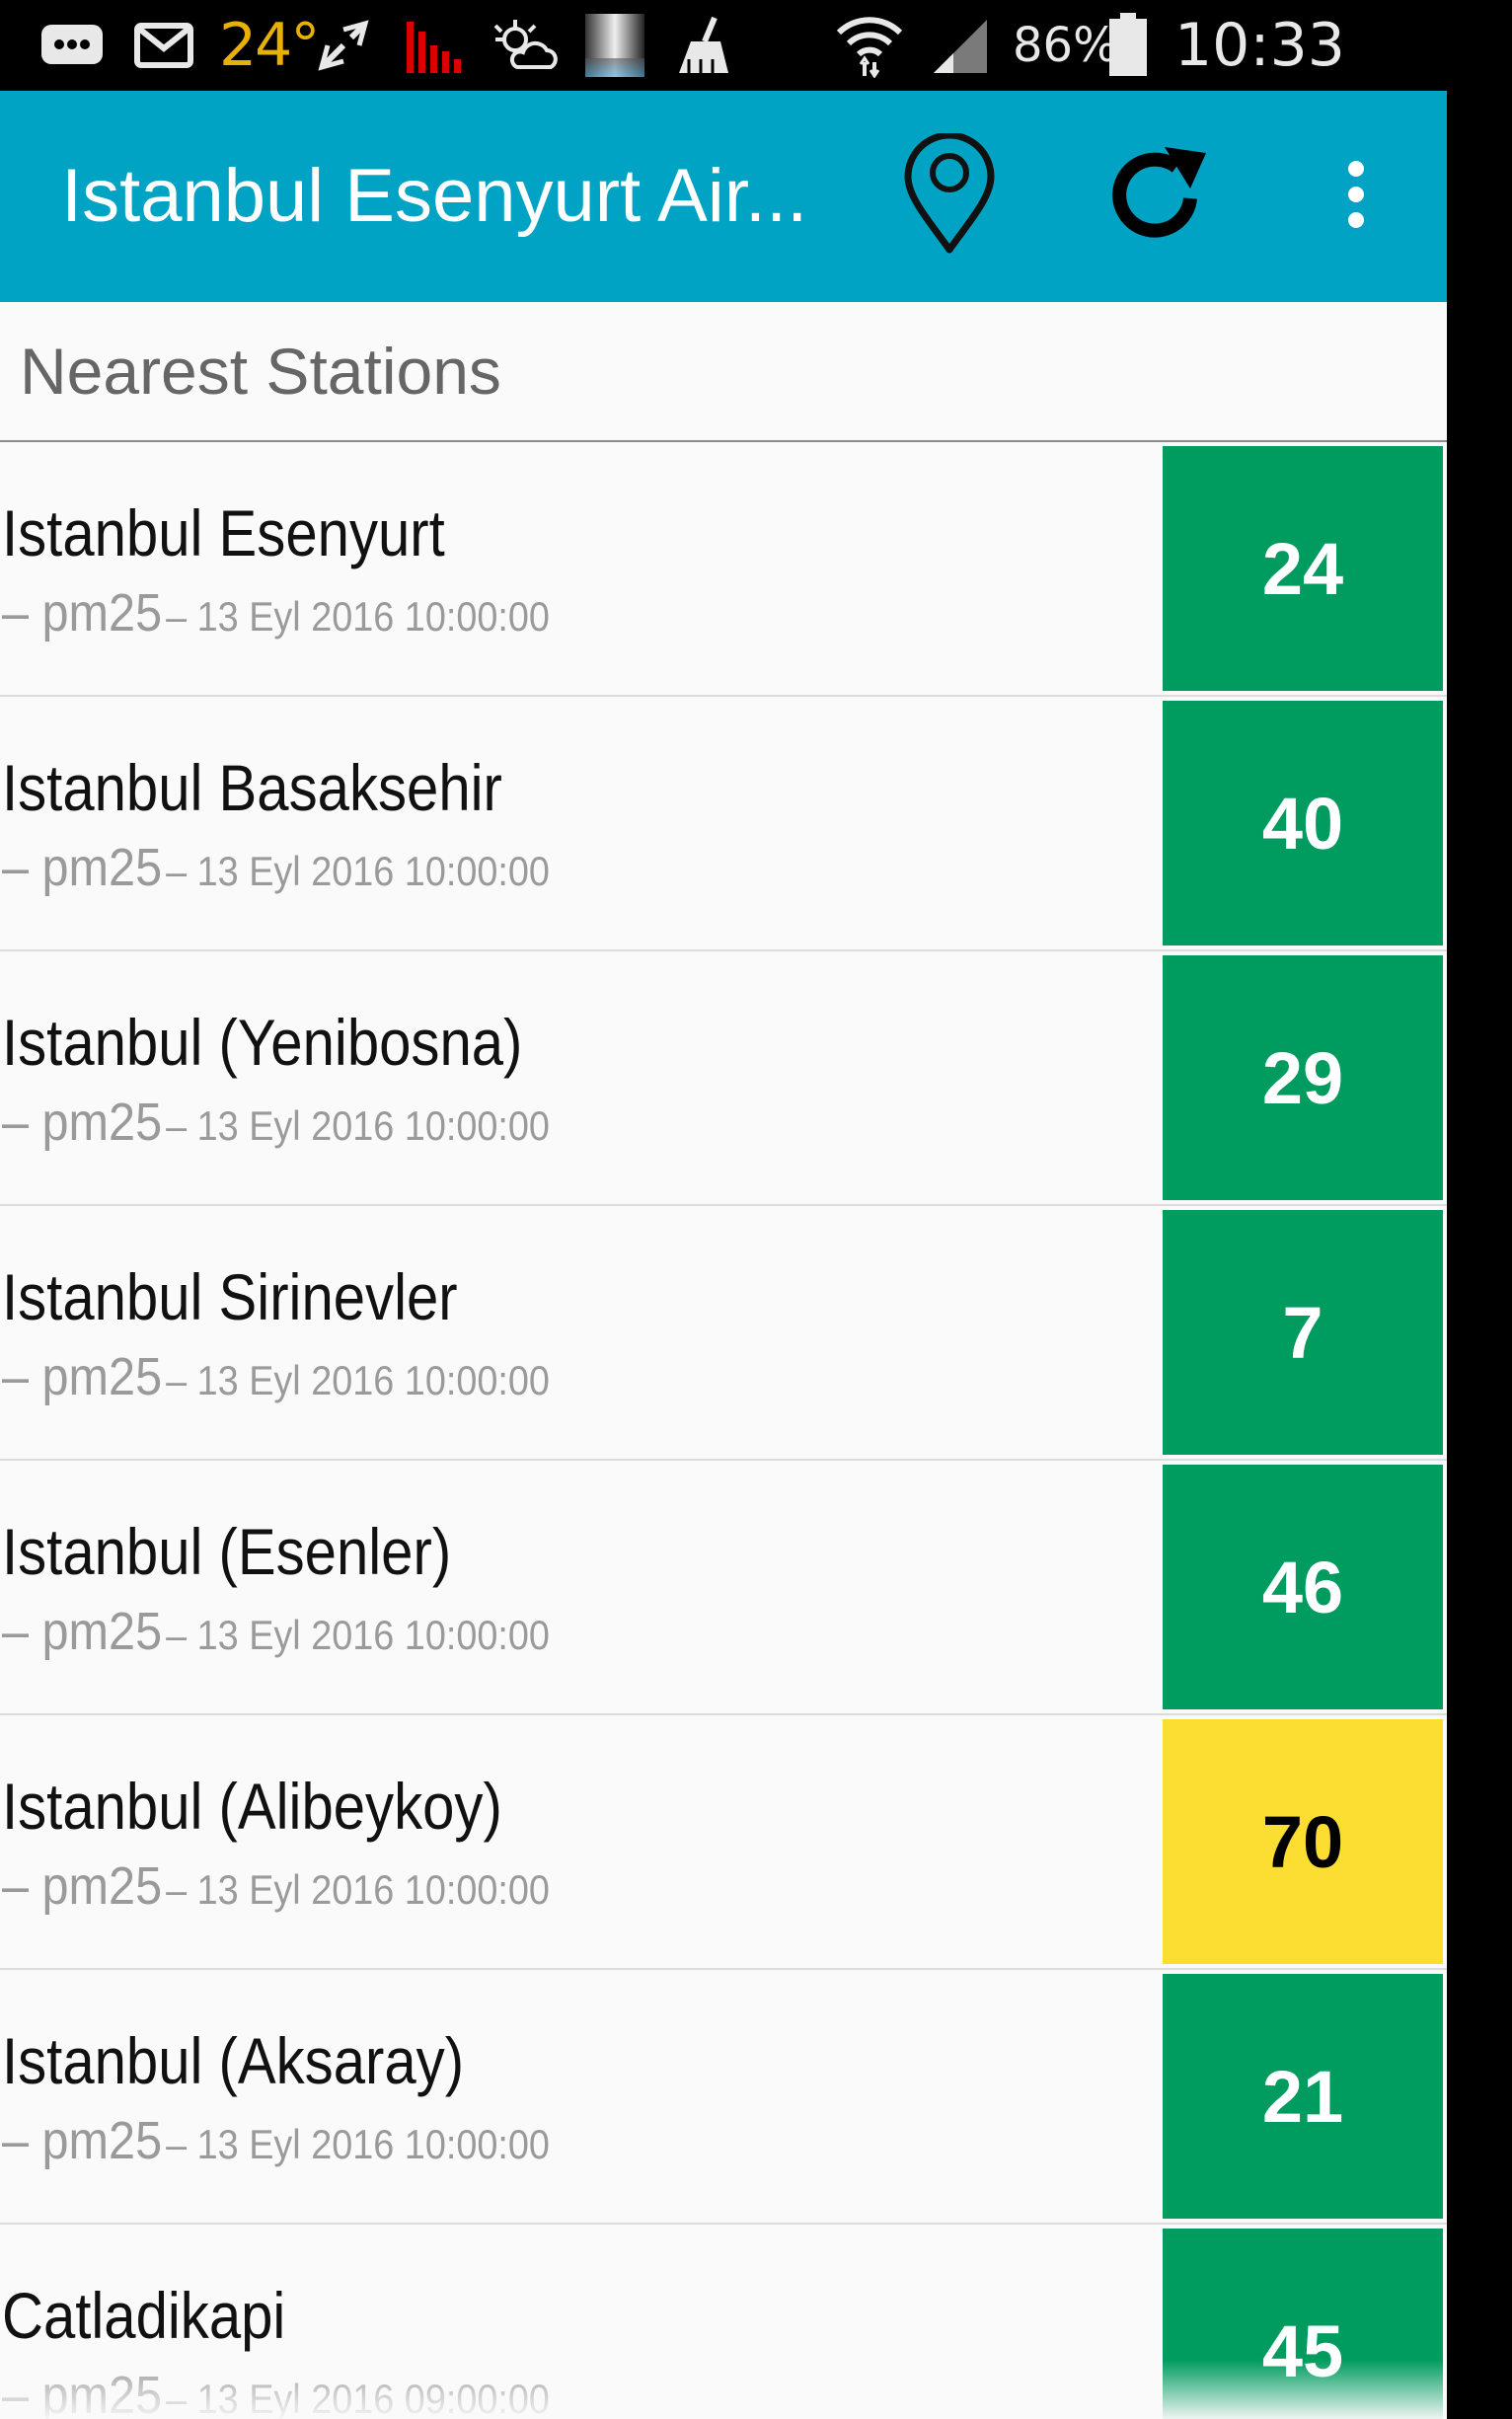 This screenshot has width=1512, height=2419. What do you see at coordinates (358, 2397) in the screenshot?
I see `update-timestamp: – 13 Eyl 2016 09:00:00` at bounding box center [358, 2397].